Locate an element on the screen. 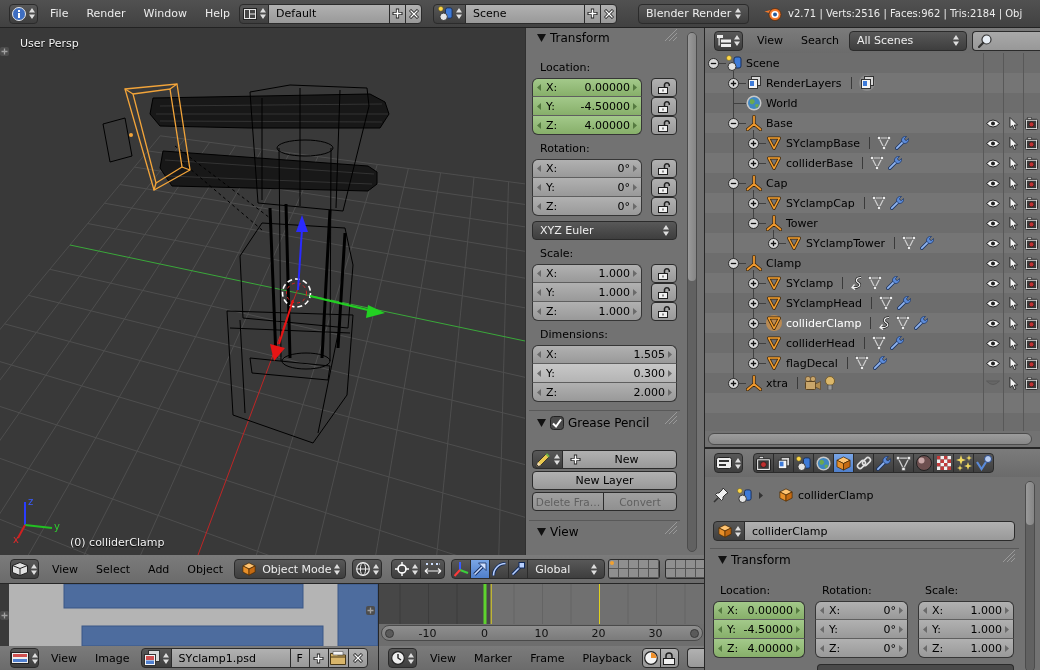 The height and width of the screenshot is (670, 1040). outliner-item: colliderBase is located at coordinates (819, 163).